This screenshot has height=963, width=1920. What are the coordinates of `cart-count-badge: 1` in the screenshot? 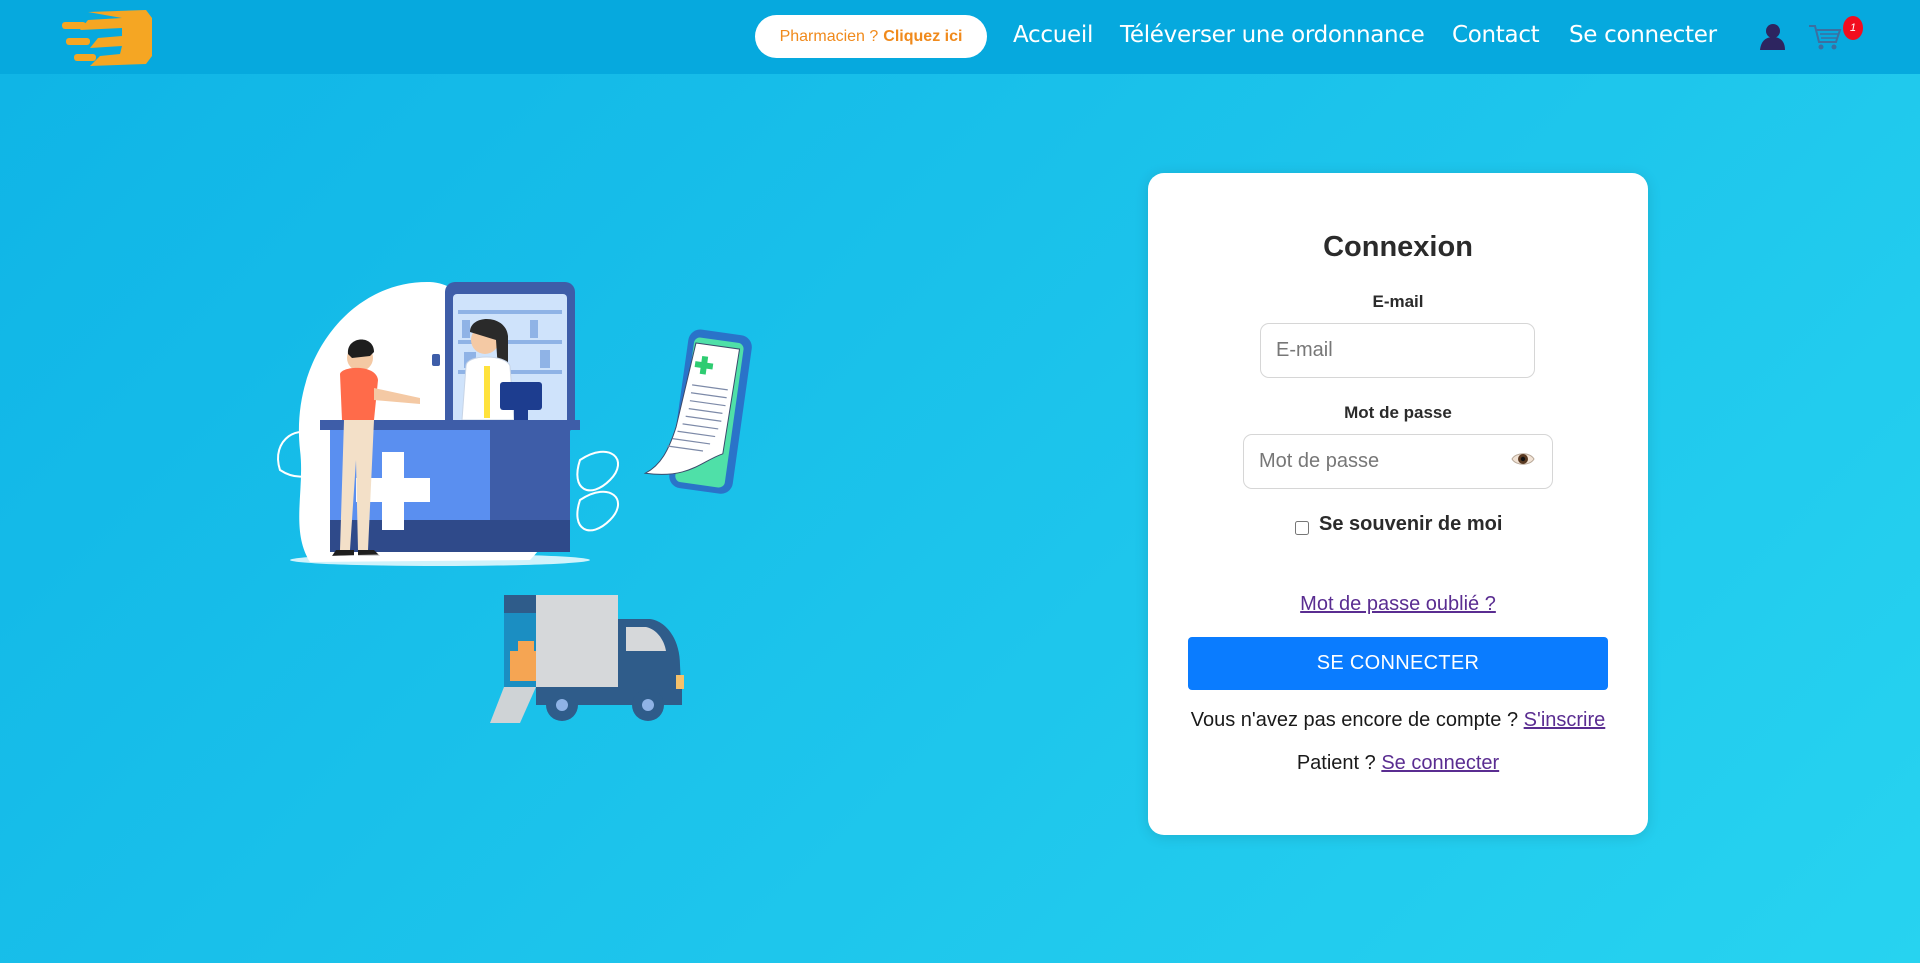 It's located at (1853, 28).